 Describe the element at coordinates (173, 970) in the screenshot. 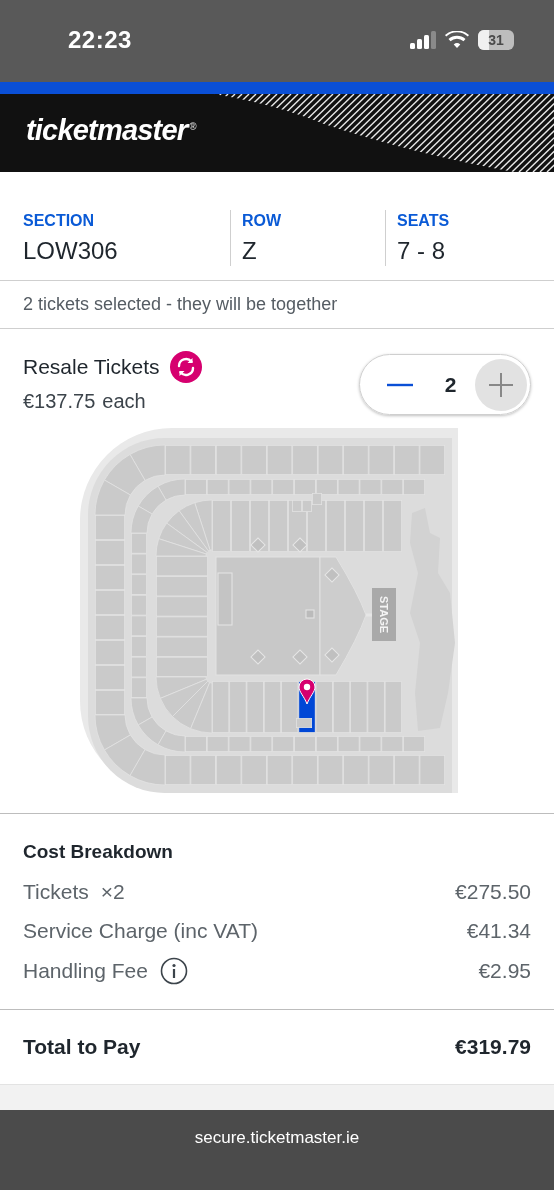

I see `info-icon` at that location.